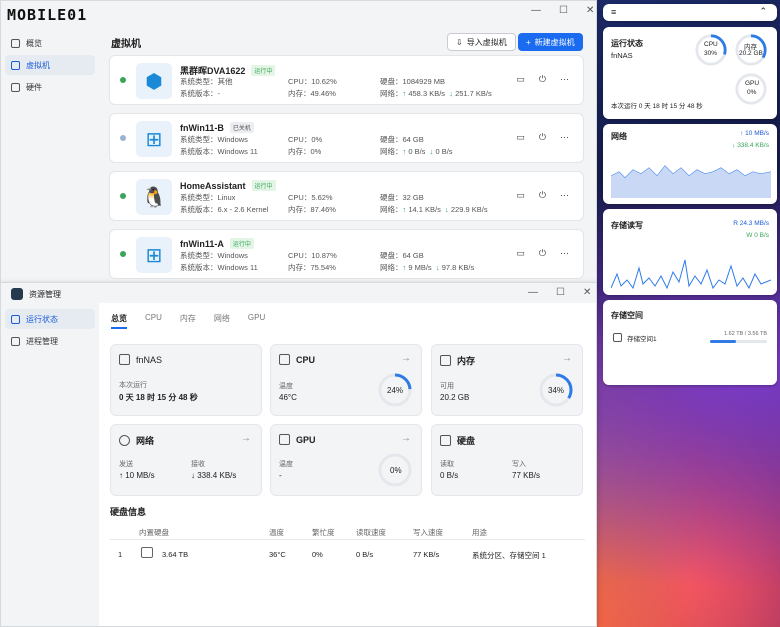 Image resolution: width=780 pixels, height=627 pixels. I want to click on net-up: 9 MB/s, so click(420, 267).